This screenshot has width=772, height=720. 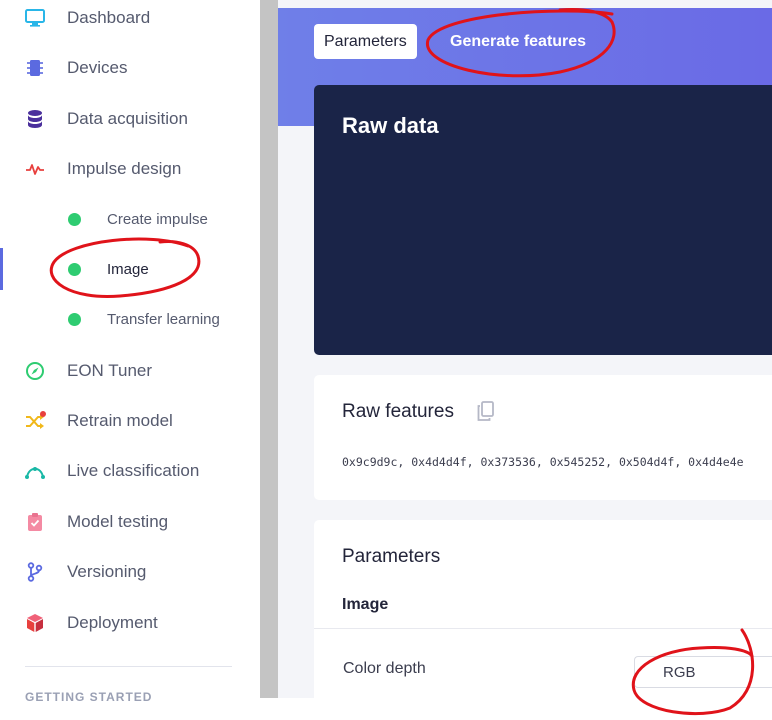 What do you see at coordinates (35, 623) in the screenshot?
I see `cube-icon` at bounding box center [35, 623].